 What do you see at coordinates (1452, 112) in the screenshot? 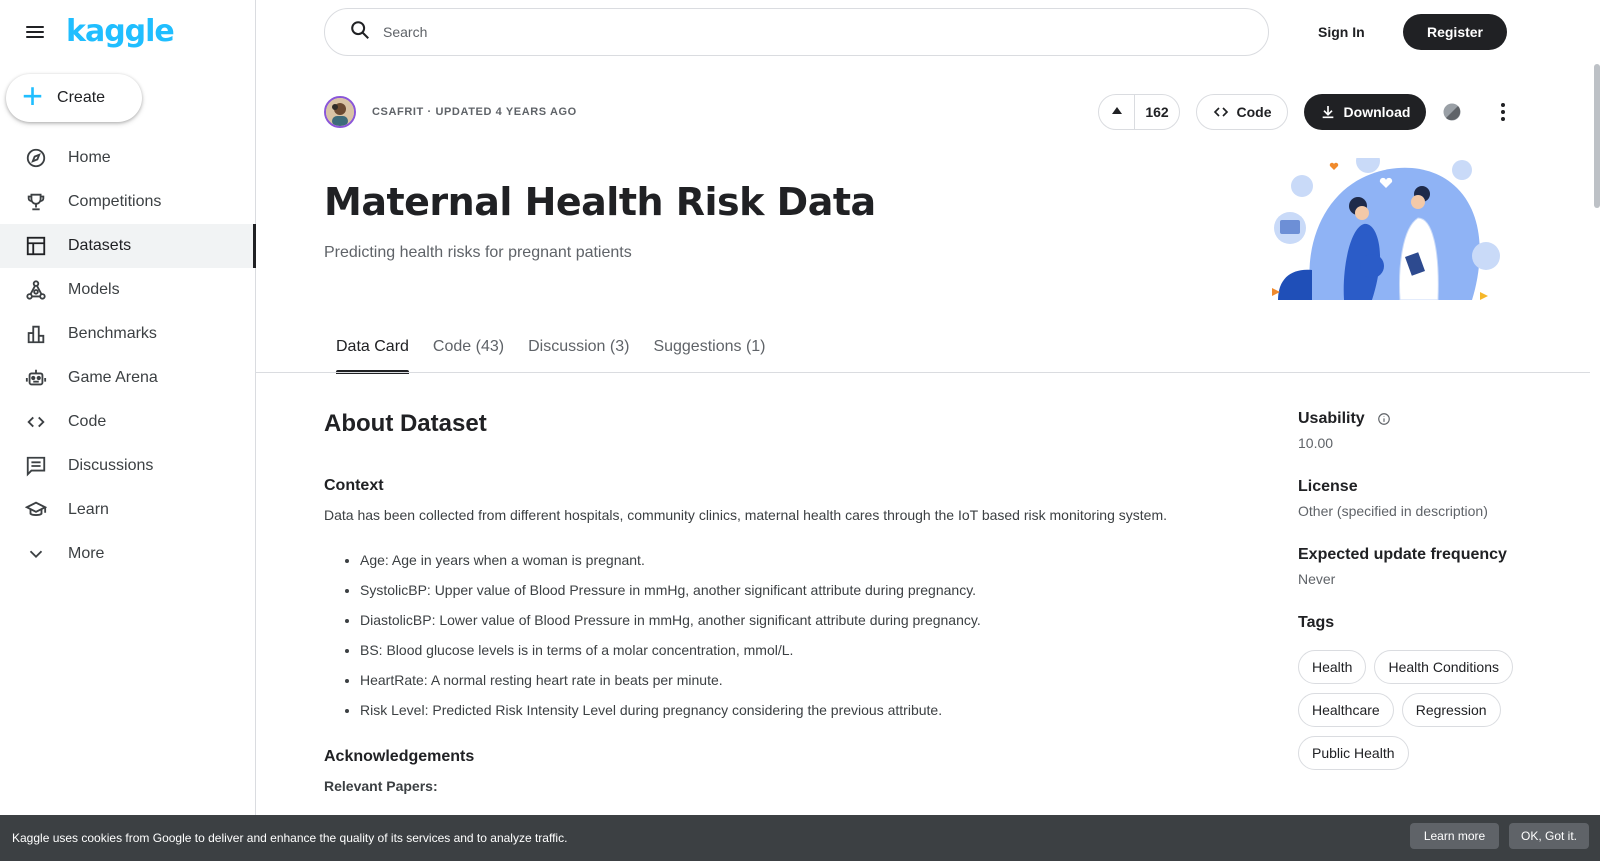
I see `theme-toggle-icon` at bounding box center [1452, 112].